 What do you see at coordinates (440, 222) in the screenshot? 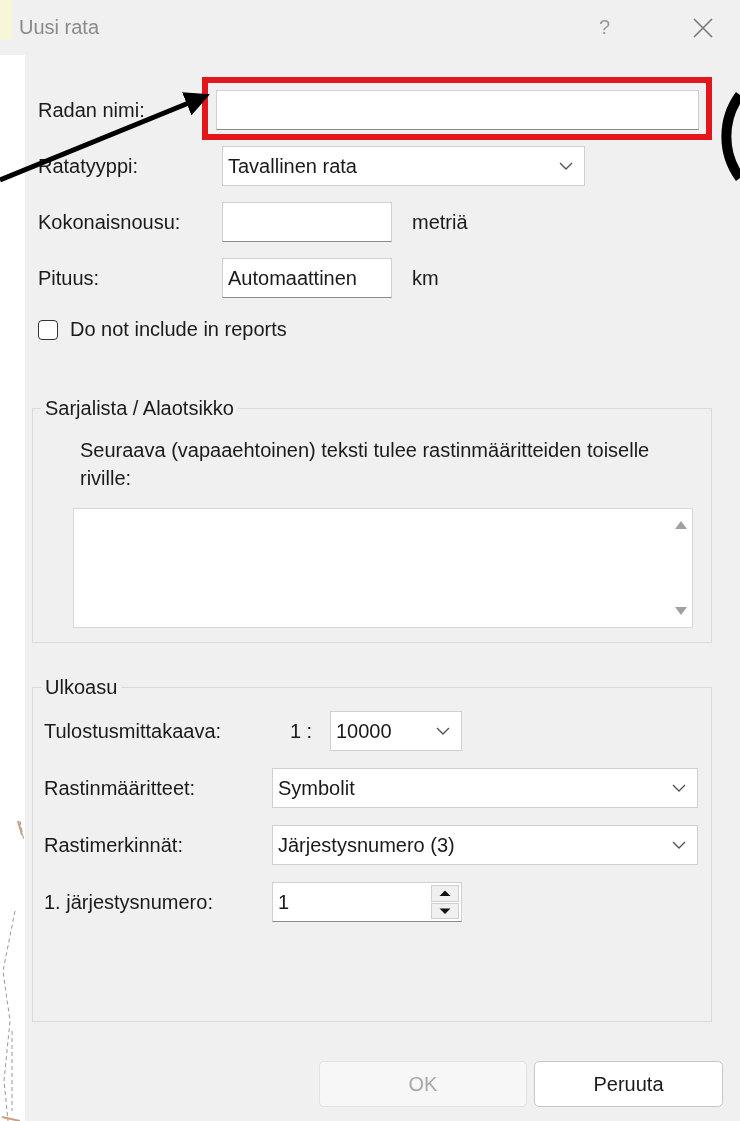
I see `unit-label: metriä` at bounding box center [440, 222].